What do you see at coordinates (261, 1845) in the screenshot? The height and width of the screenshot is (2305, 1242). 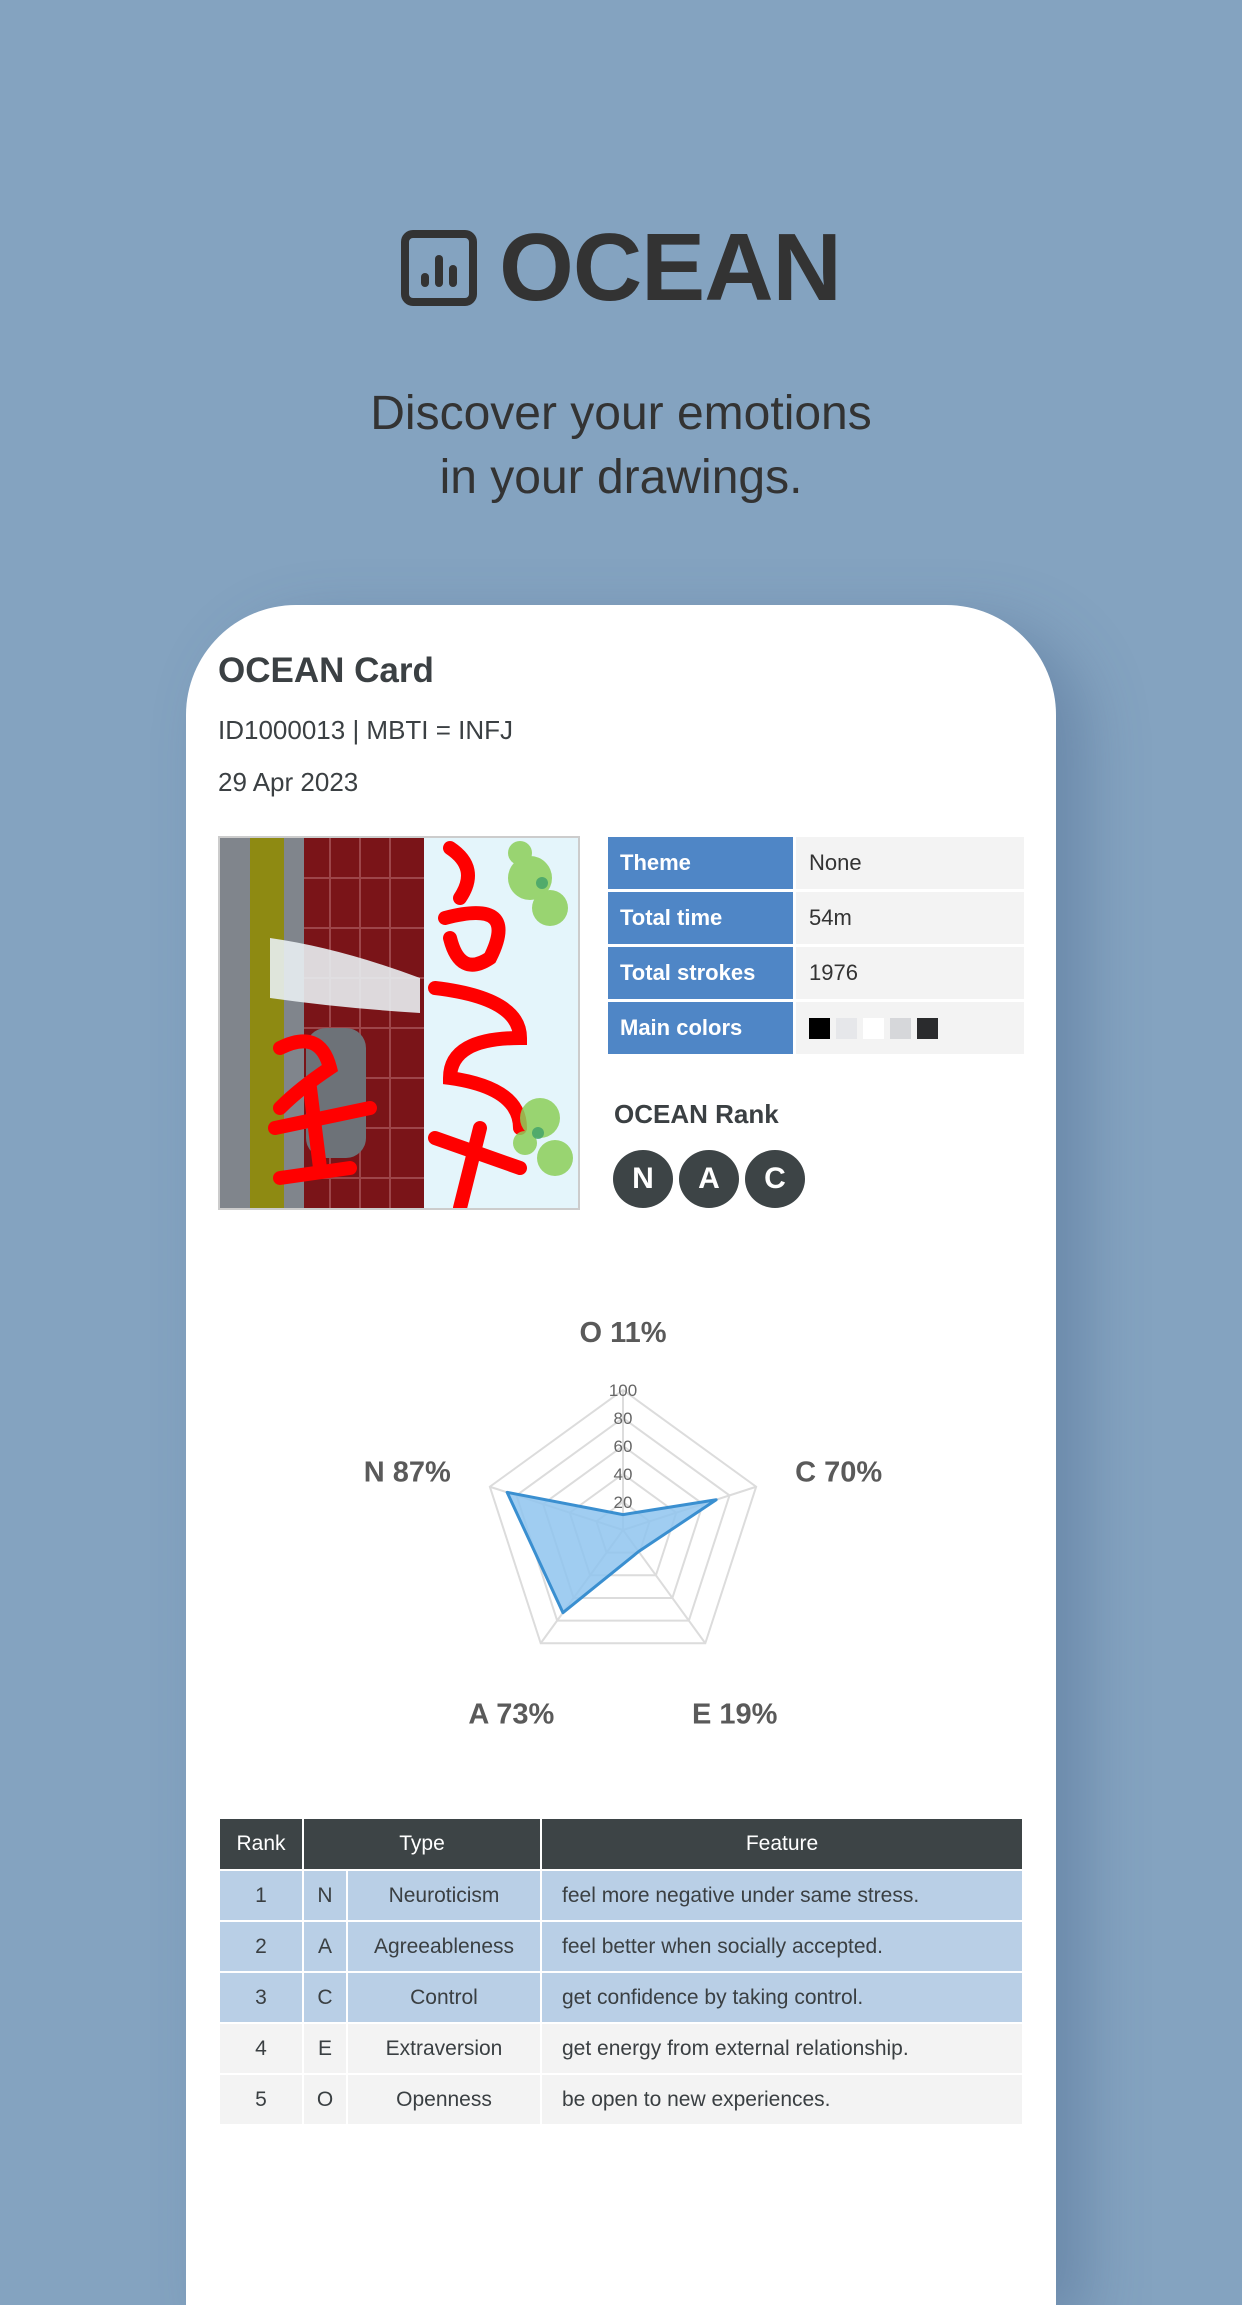 I see `header-rank: Rank` at bounding box center [261, 1845].